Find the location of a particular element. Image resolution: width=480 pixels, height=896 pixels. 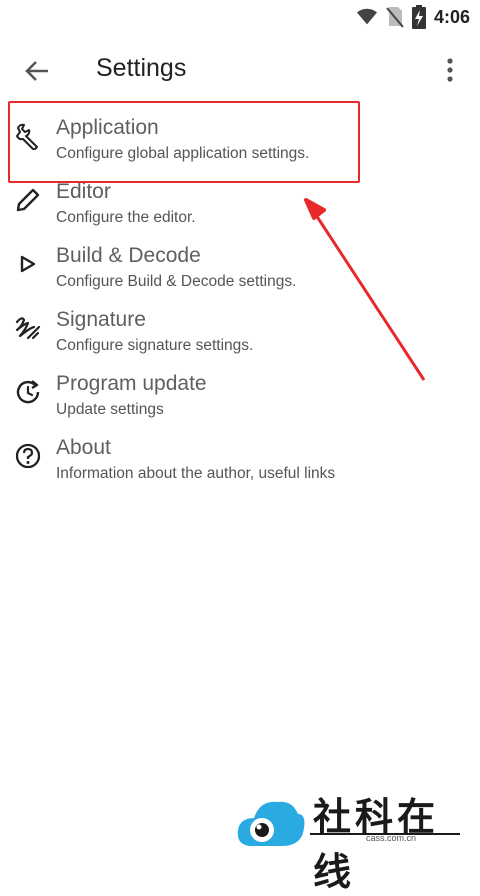

item-label: Program update is located at coordinates (131, 383).